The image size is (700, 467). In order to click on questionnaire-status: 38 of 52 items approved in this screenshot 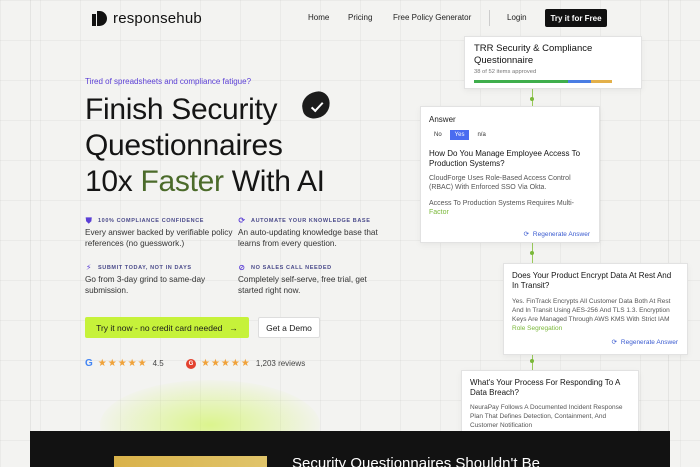, I will do `click(505, 72)`.